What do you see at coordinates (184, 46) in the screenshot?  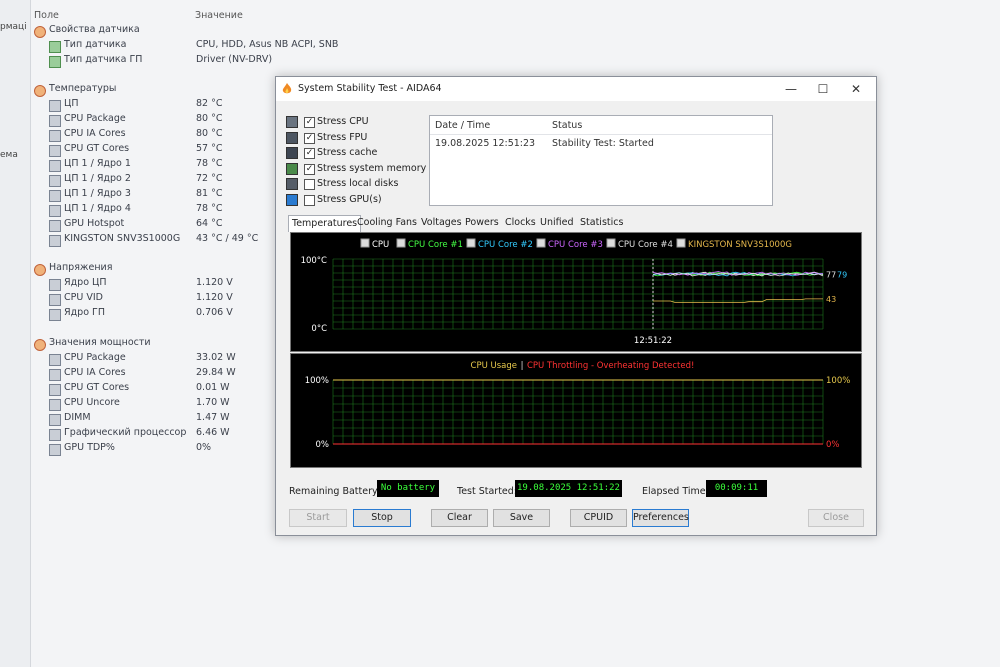 I see `sensor-row: Тип датчика CPU, HDD, Asus NB ACPI, SNB` at bounding box center [184, 46].